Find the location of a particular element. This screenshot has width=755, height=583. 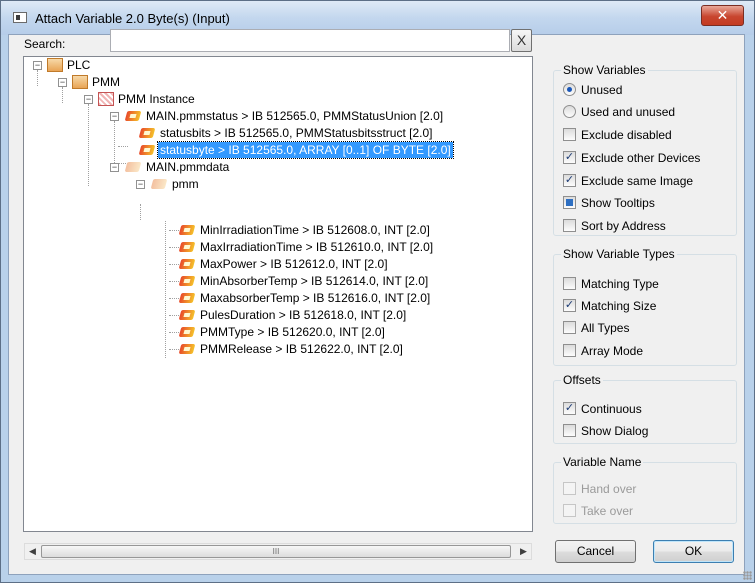

scroll-left-icon: ◀ is located at coordinates (32, 551).